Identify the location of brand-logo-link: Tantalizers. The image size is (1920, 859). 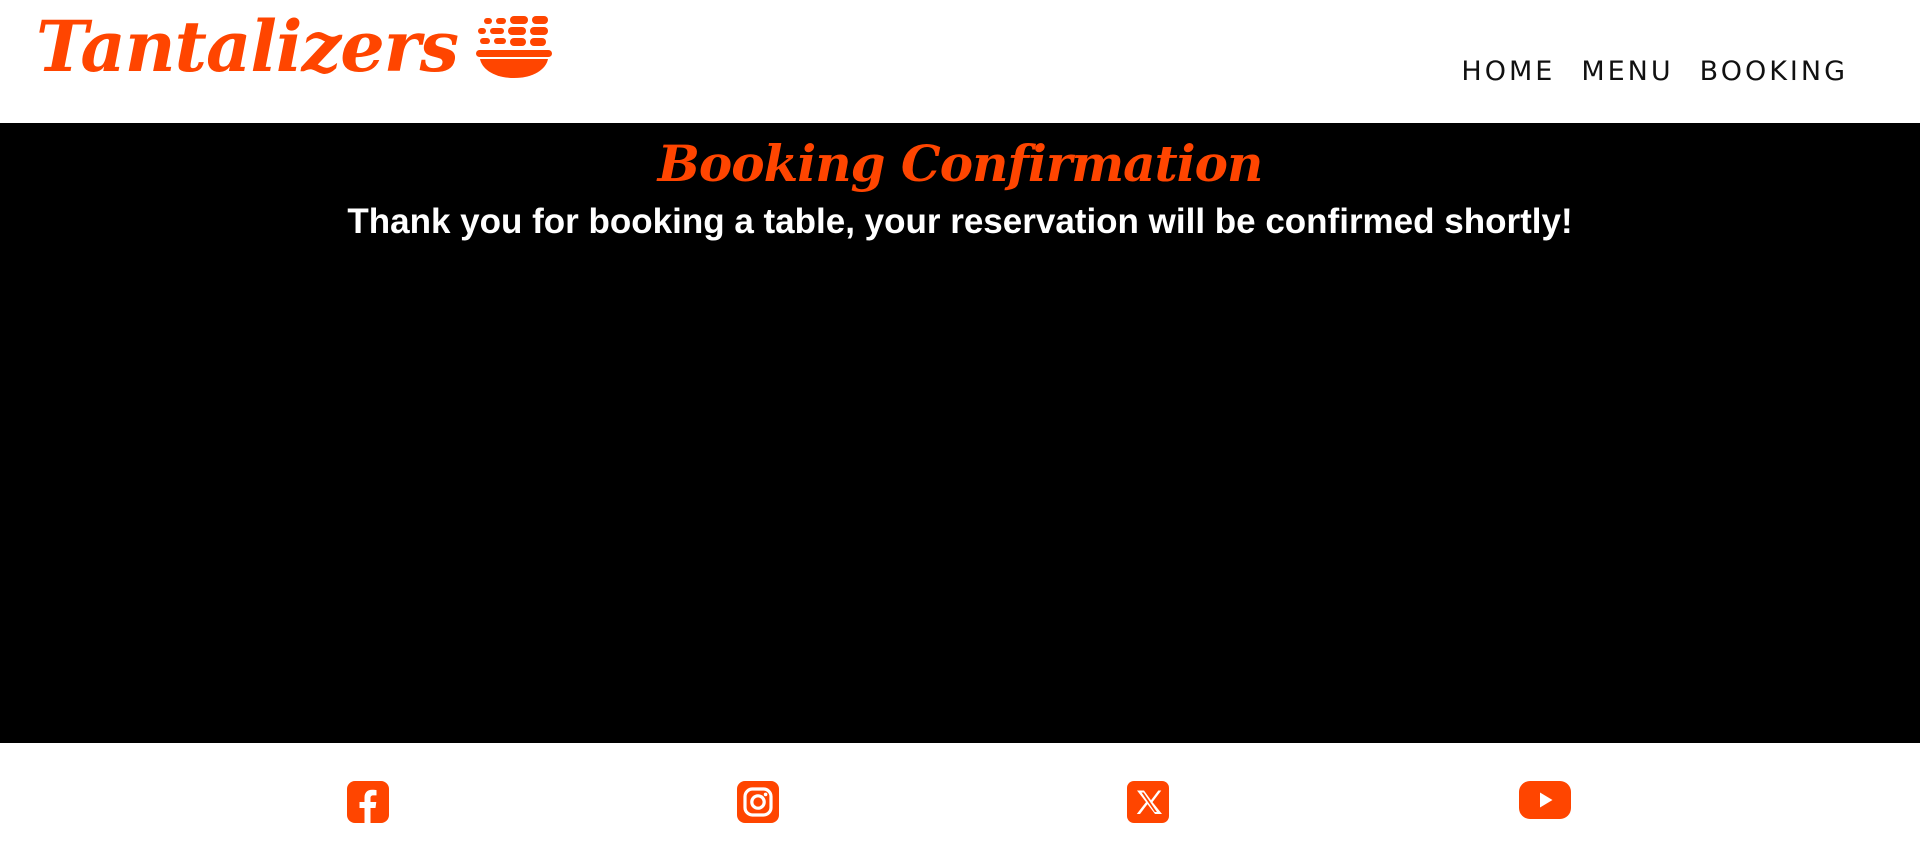
(294, 46).